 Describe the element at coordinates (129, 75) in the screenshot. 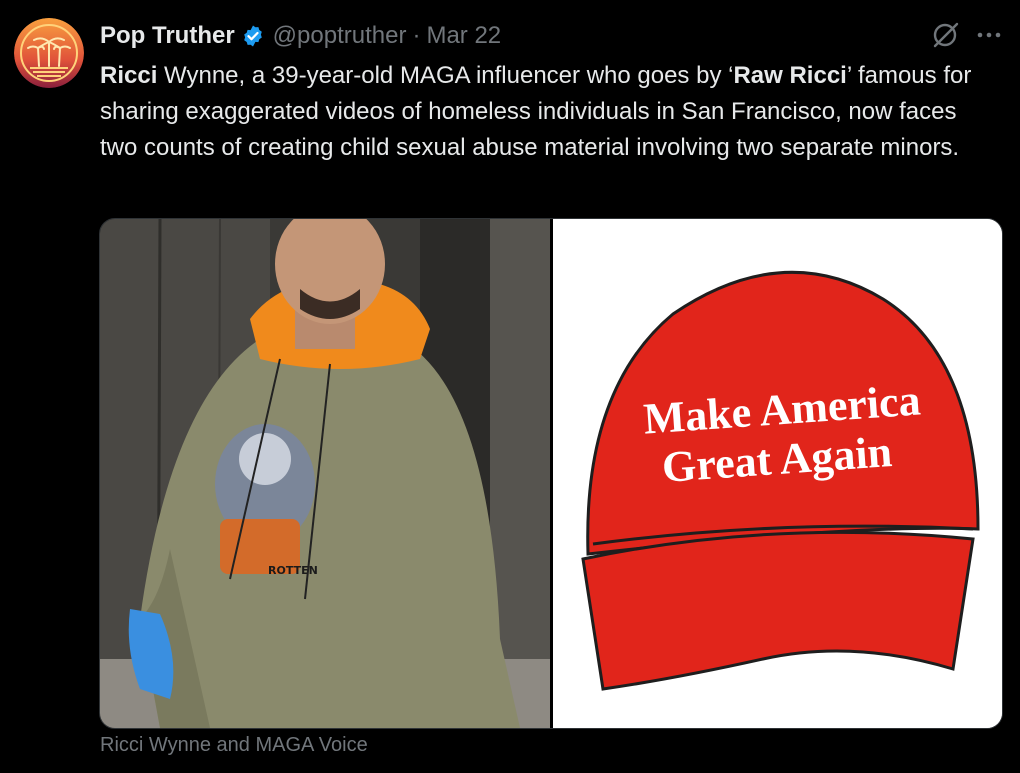

I see `tweet-text-bold: Ricci` at that location.